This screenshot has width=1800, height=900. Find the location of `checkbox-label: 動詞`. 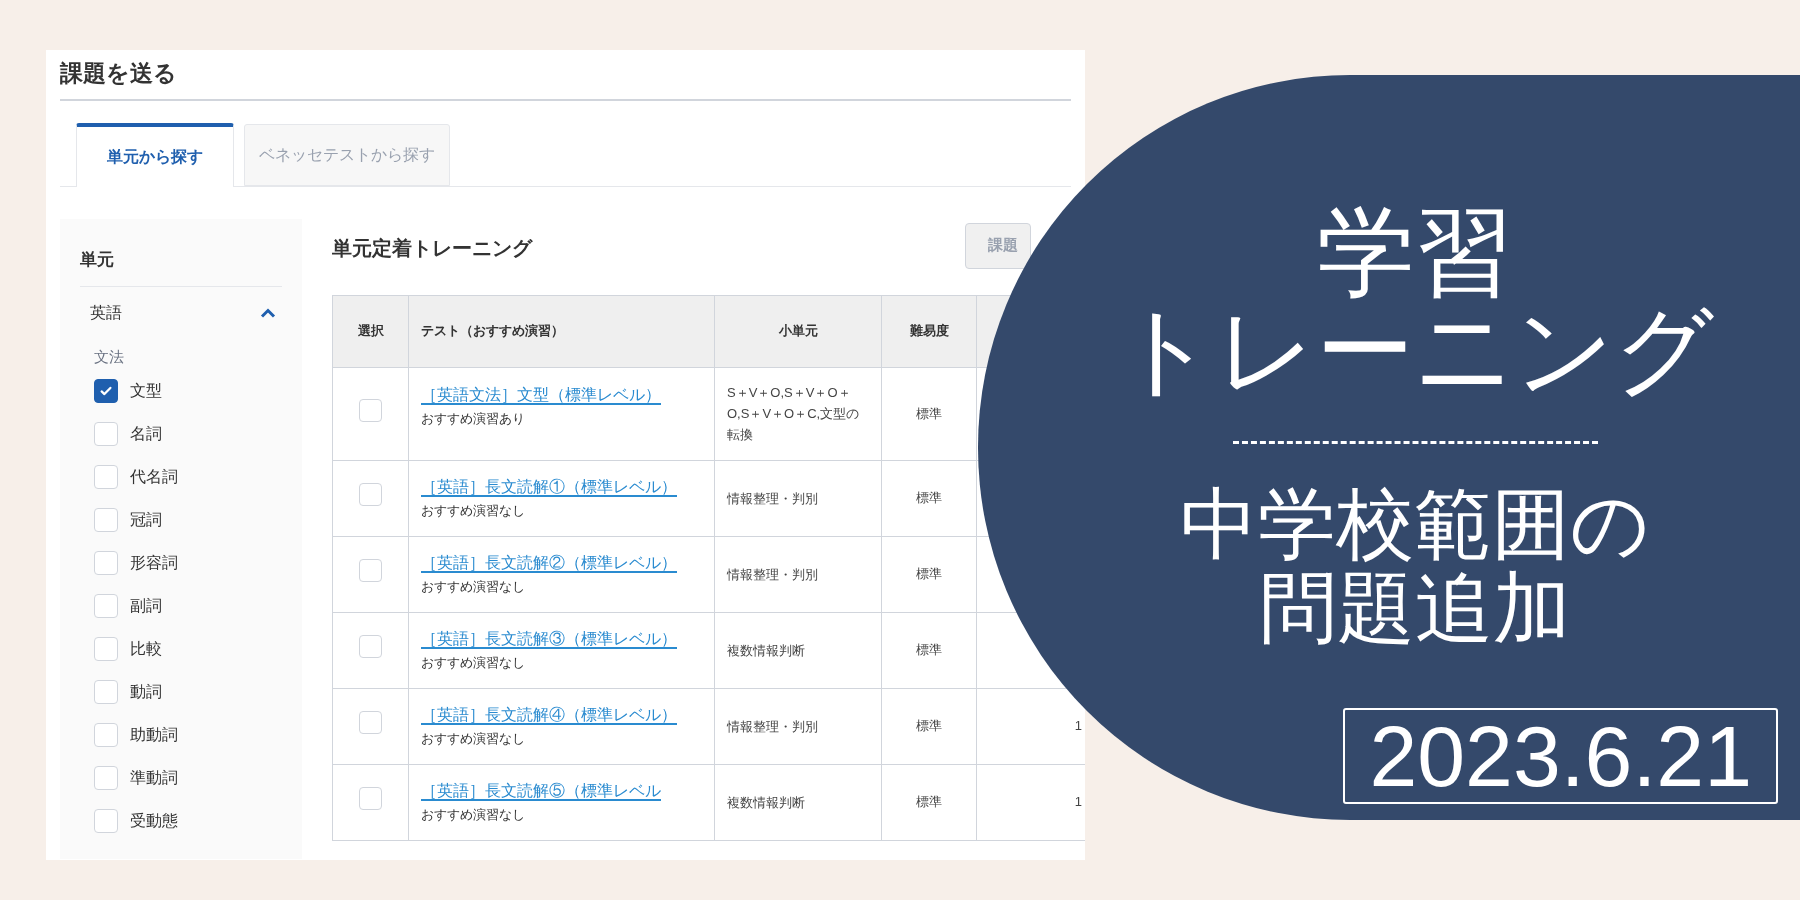

checkbox-label: 動詞 is located at coordinates (146, 692).